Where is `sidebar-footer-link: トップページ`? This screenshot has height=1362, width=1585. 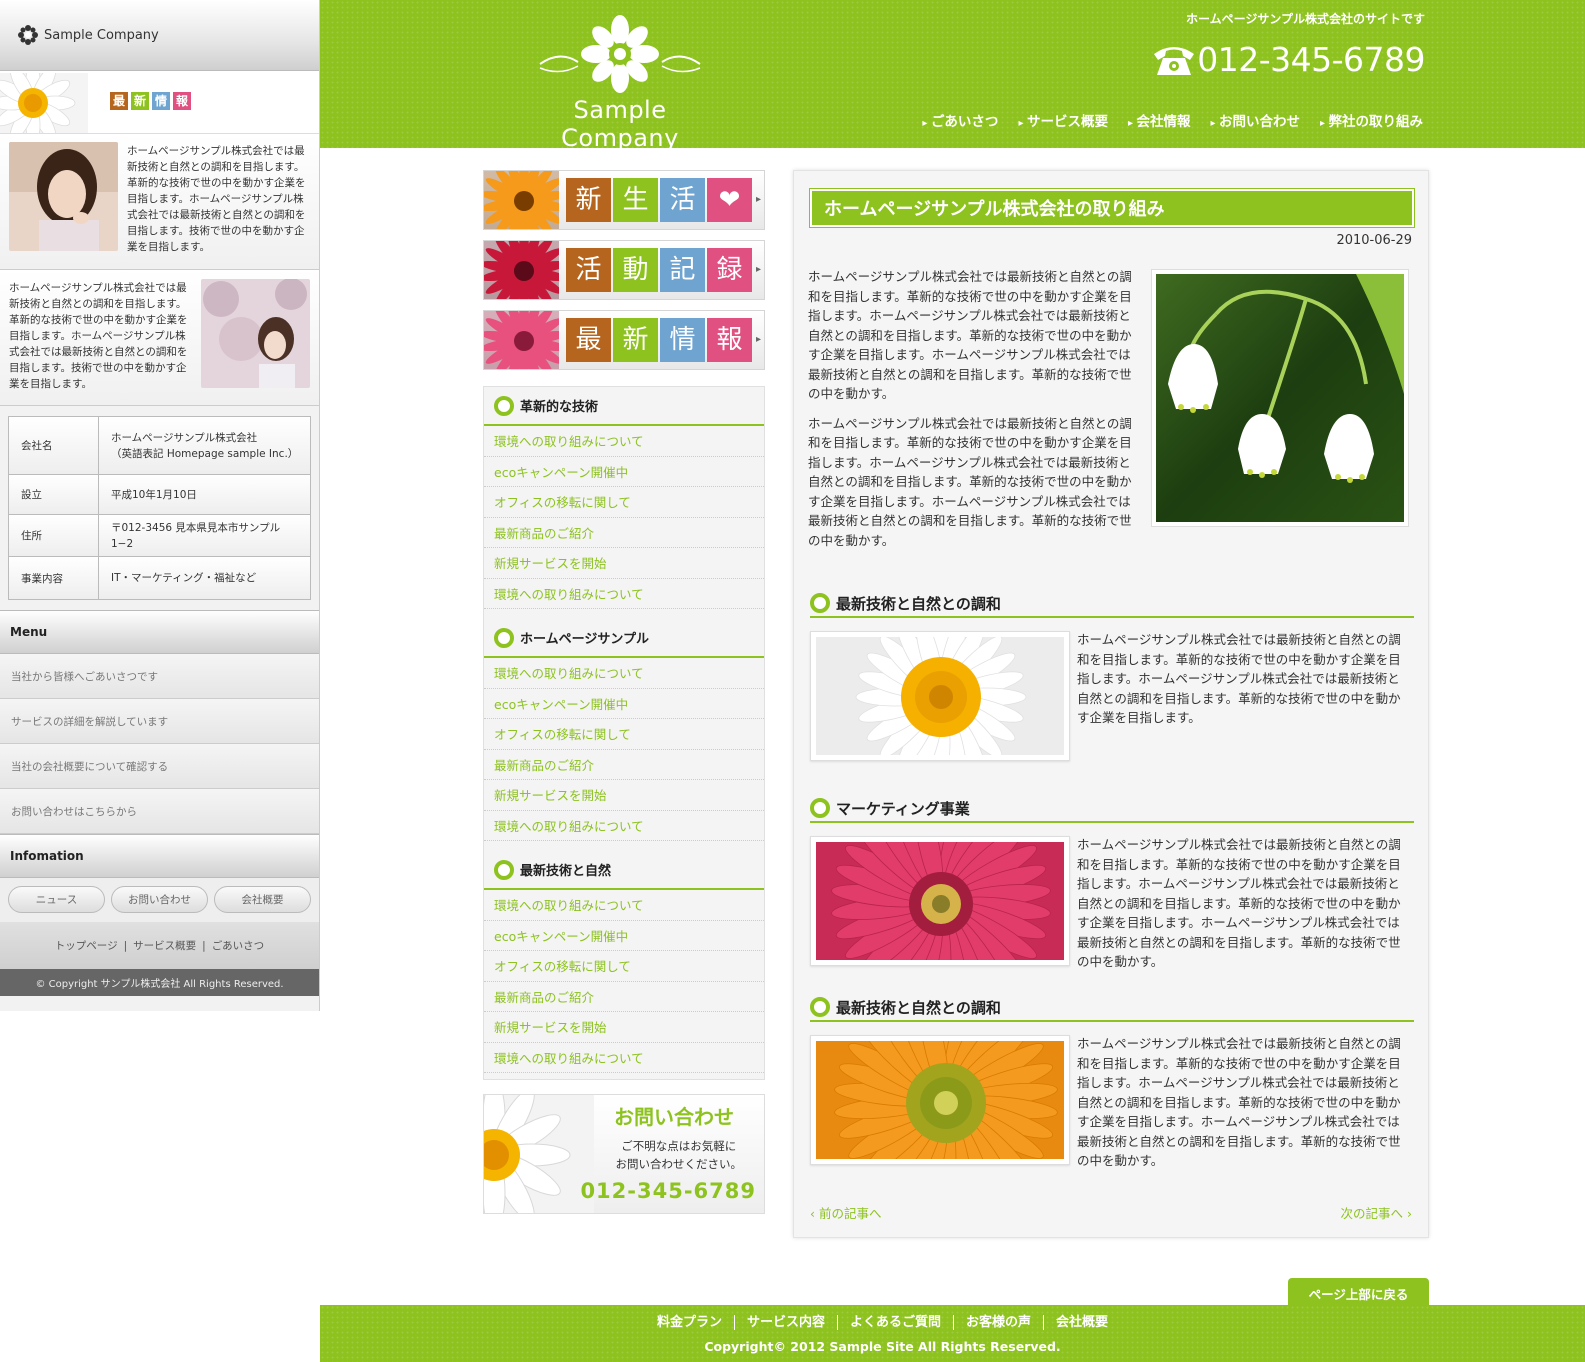 sidebar-footer-link: トップページ is located at coordinates (86, 945).